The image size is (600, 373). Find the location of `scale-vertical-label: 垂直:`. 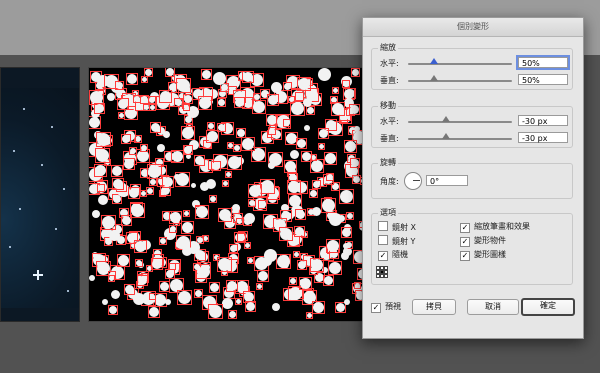

scale-vertical-label: 垂直: is located at coordinates (389, 80).